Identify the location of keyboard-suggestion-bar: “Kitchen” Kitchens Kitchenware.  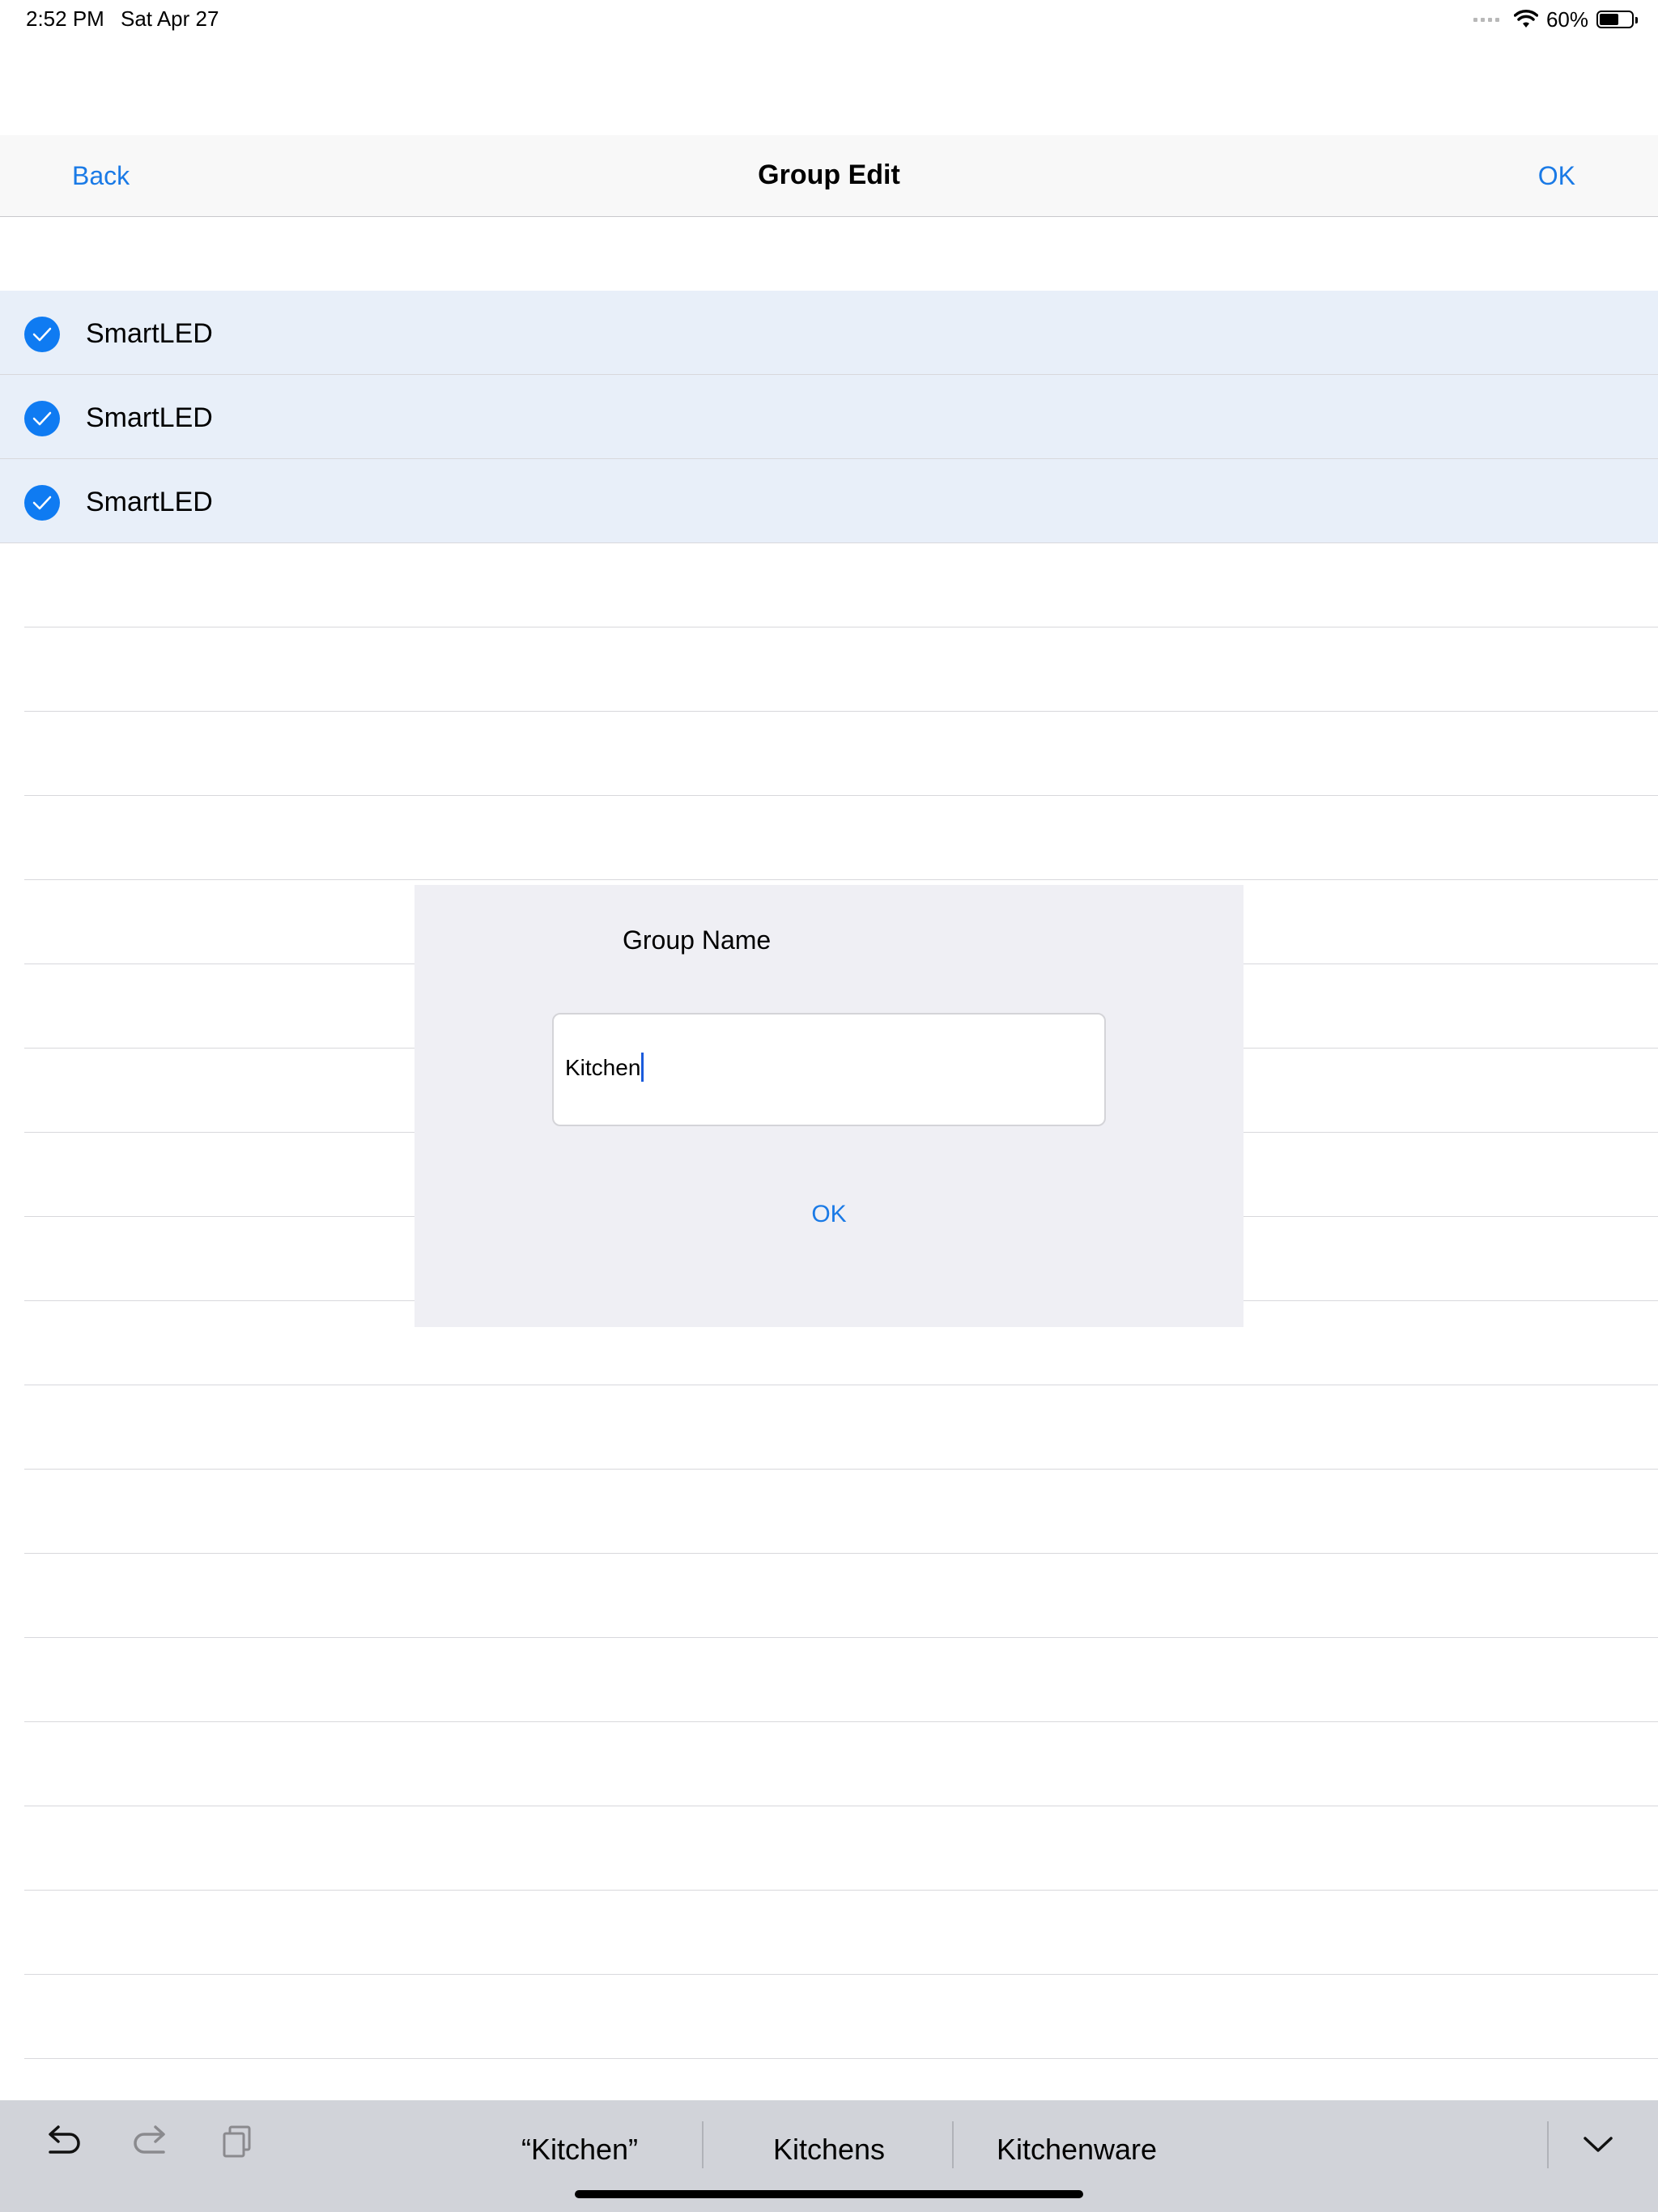
(829, 2156).